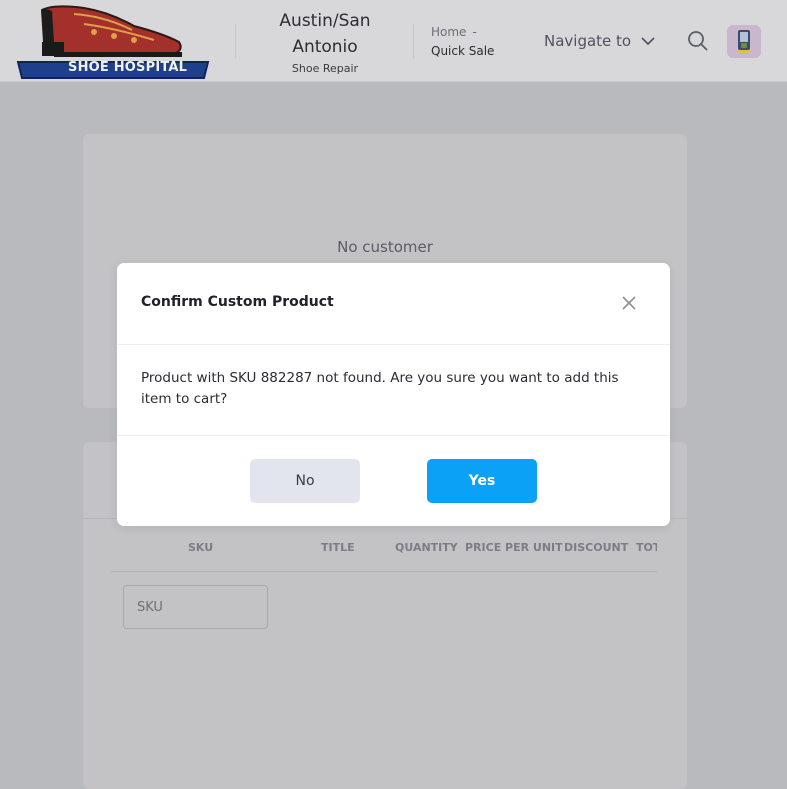 The width and height of the screenshot is (787, 789). What do you see at coordinates (588, 41) in the screenshot?
I see `navigate-to-label: Navigate to` at bounding box center [588, 41].